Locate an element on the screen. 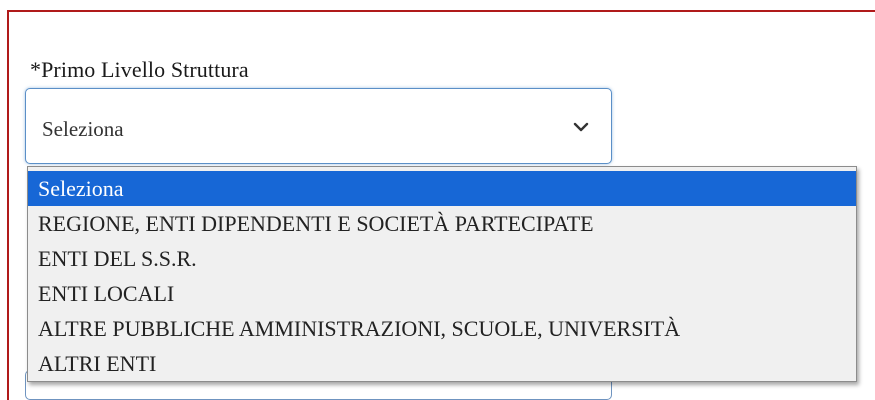  field-label: *Primo Livello Struttura is located at coordinates (139, 69).